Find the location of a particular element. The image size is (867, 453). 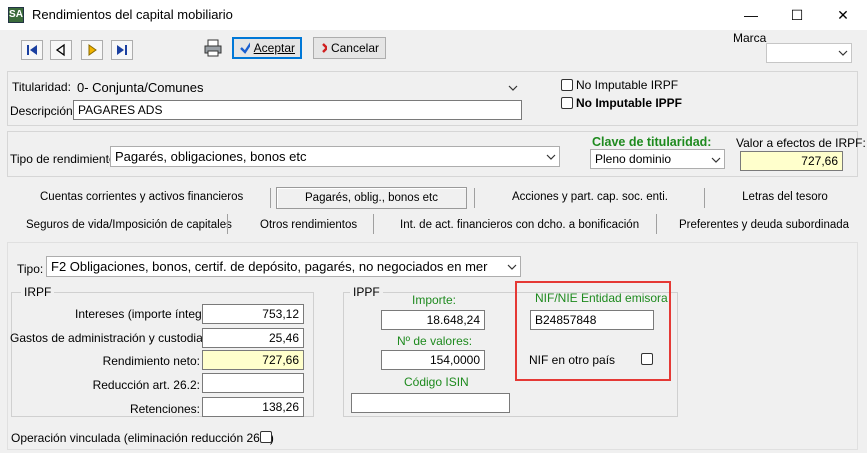

tab-letras-tesoro: Letras del tesoro is located at coordinates (785, 197).